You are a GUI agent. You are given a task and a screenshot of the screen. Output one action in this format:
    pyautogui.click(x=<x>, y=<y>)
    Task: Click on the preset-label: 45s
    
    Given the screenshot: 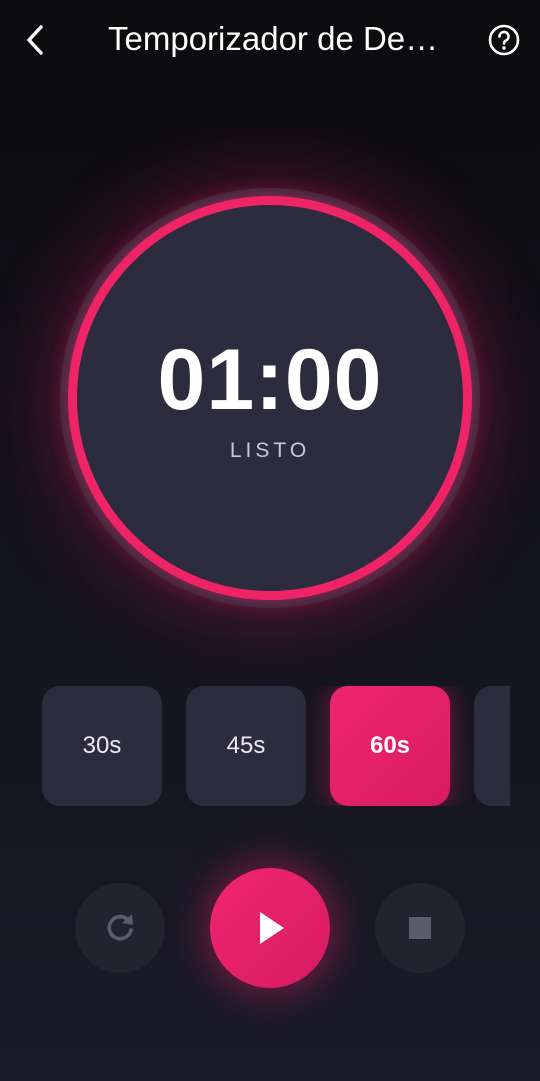 What is the action you would take?
    pyautogui.click(x=246, y=745)
    